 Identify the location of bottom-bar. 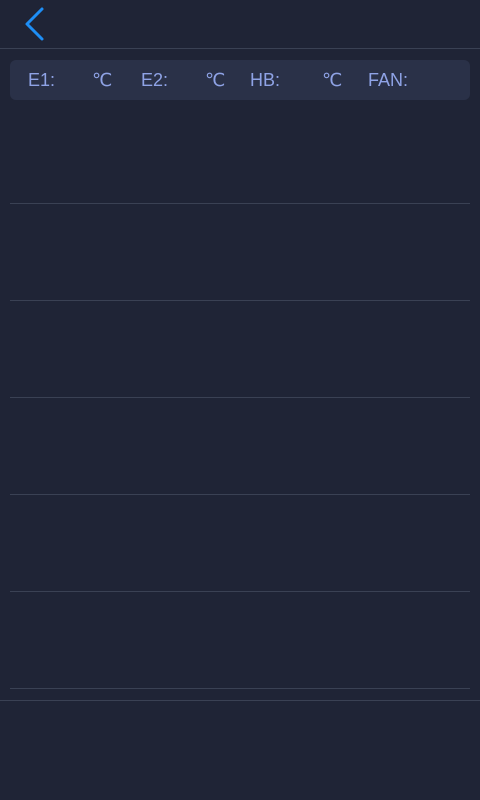
(240, 750).